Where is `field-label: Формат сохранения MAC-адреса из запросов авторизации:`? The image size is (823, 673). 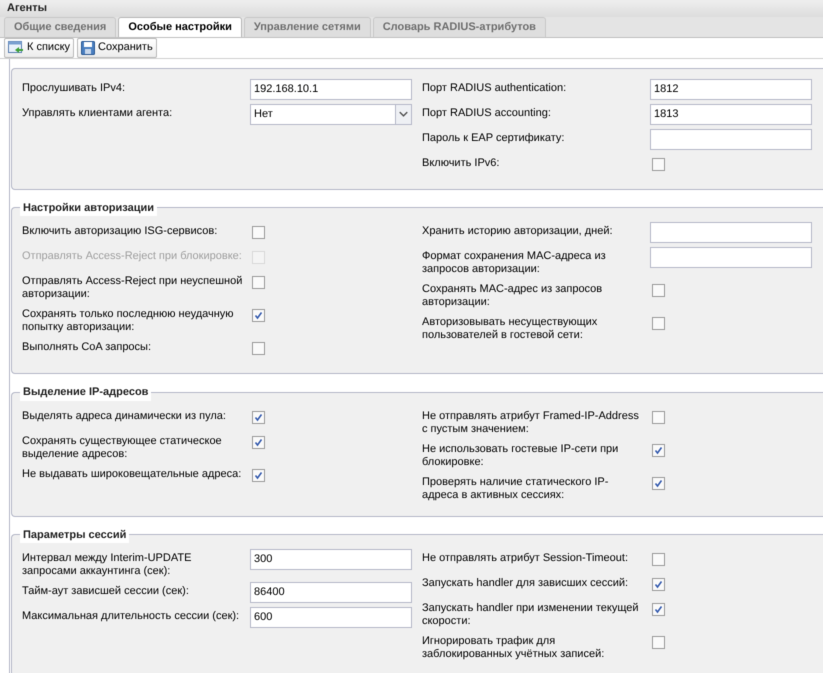
field-label: Формат сохранения MAC-адреса из запросов авторизации: is located at coordinates (514, 262).